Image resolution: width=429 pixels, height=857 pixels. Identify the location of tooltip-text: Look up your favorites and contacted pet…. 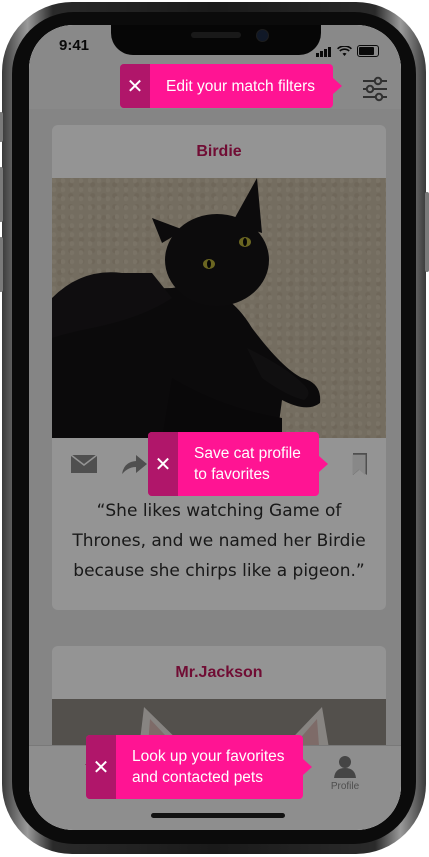
(208, 767).